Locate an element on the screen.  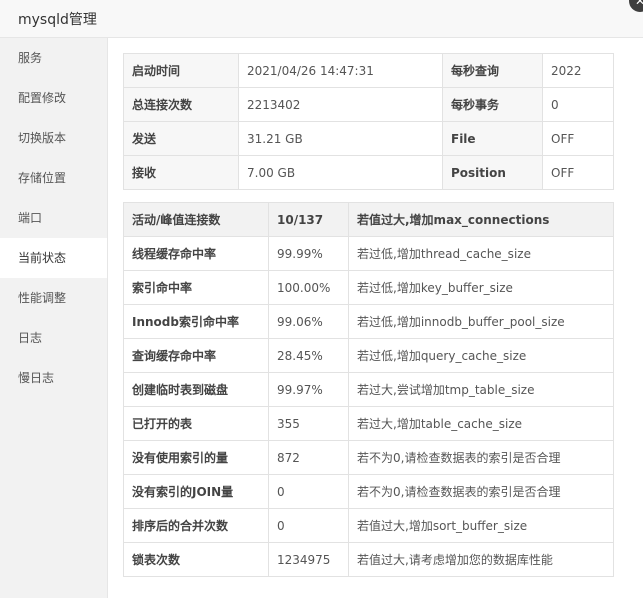
title-bar: mysqld管理 ✕ is located at coordinates (321, 19).